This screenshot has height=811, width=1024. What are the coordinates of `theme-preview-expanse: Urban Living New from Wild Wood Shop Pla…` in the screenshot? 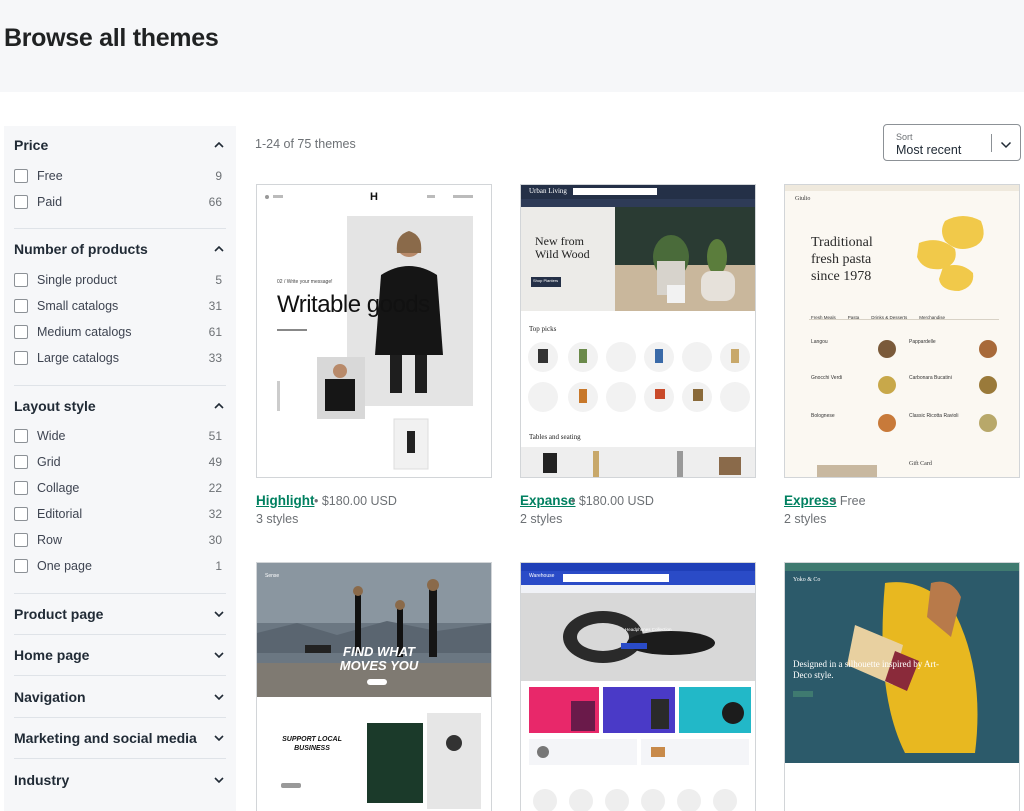 It's located at (638, 331).